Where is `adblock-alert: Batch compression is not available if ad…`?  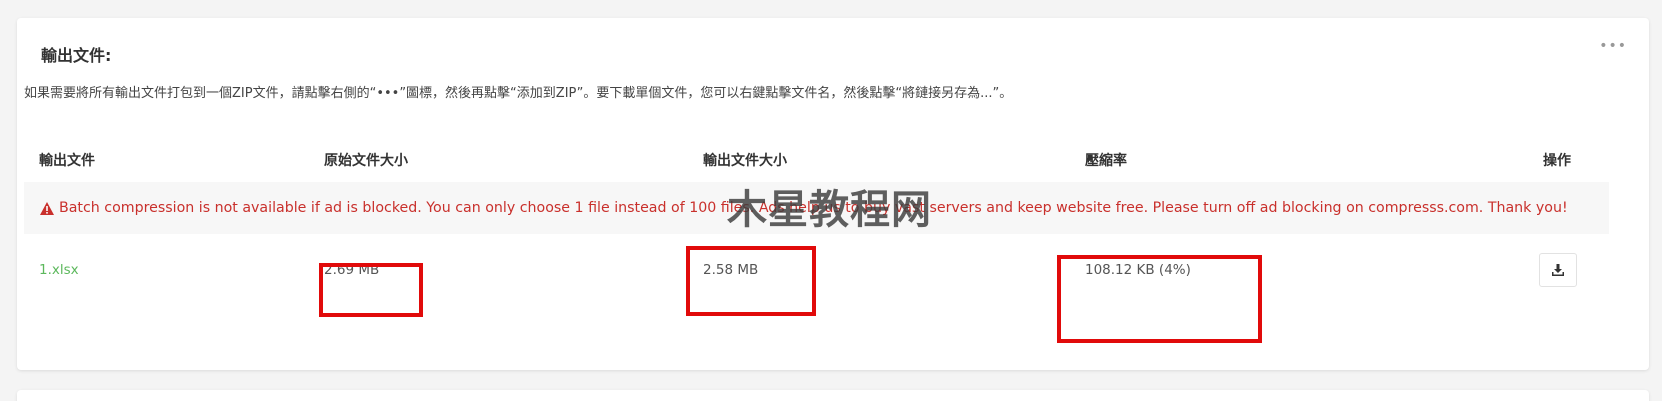
adblock-alert: Batch compression is not available if ad… is located at coordinates (816, 208).